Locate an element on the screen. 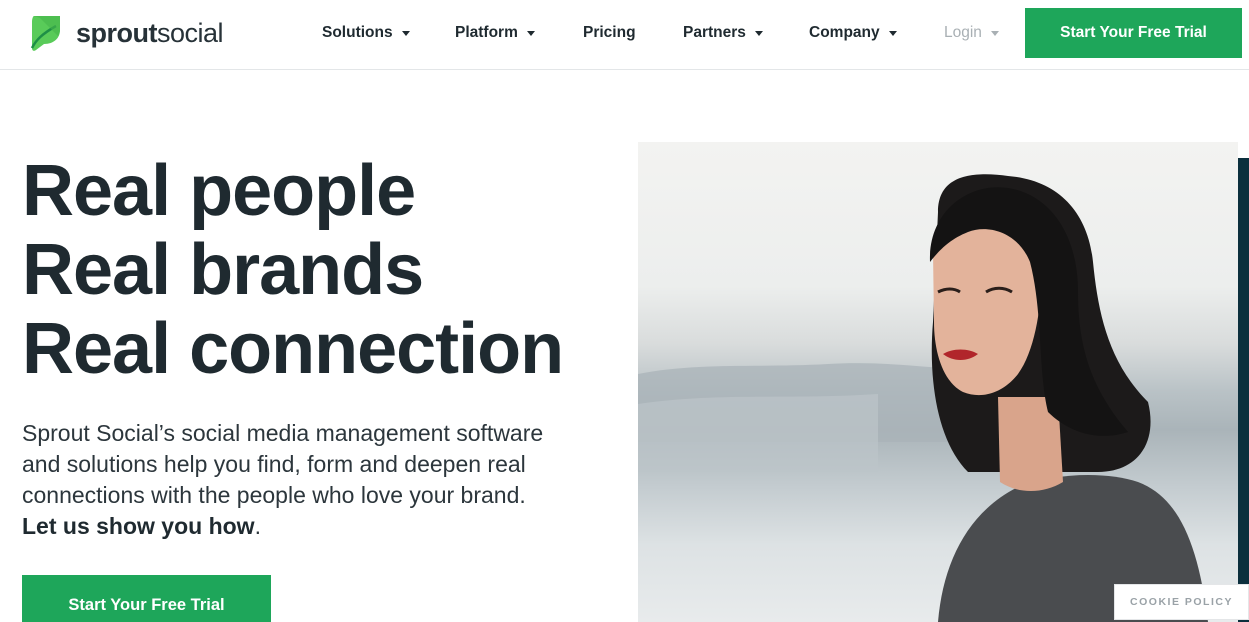  nav-login: Login is located at coordinates (971, 33).